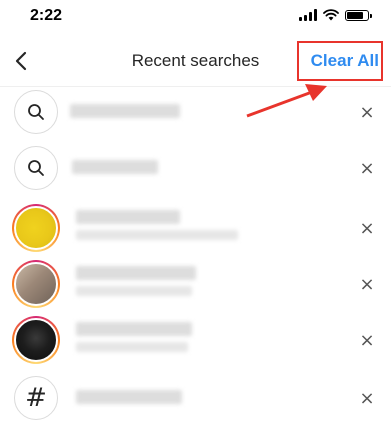 This screenshot has width=391, height=426. What do you see at coordinates (195, 401) in the screenshot?
I see `list-item: # ×` at bounding box center [195, 401].